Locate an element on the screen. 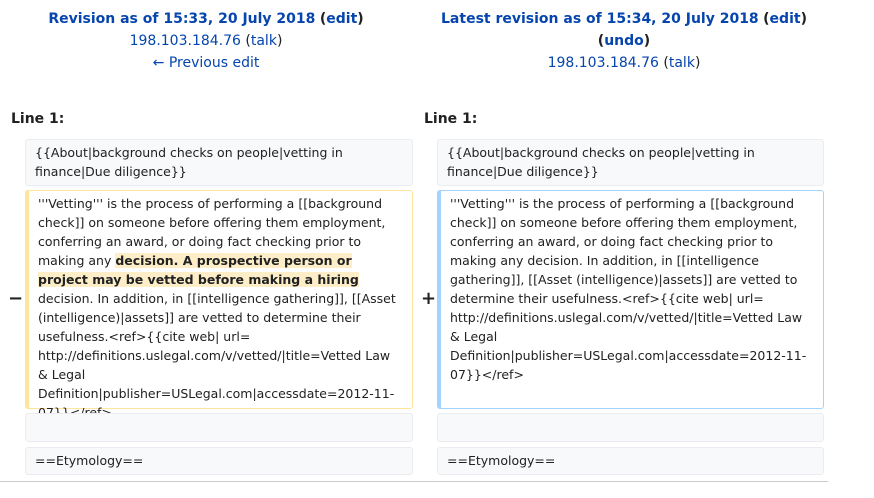  left-user-link: 198.103.184.76 is located at coordinates (185, 41).